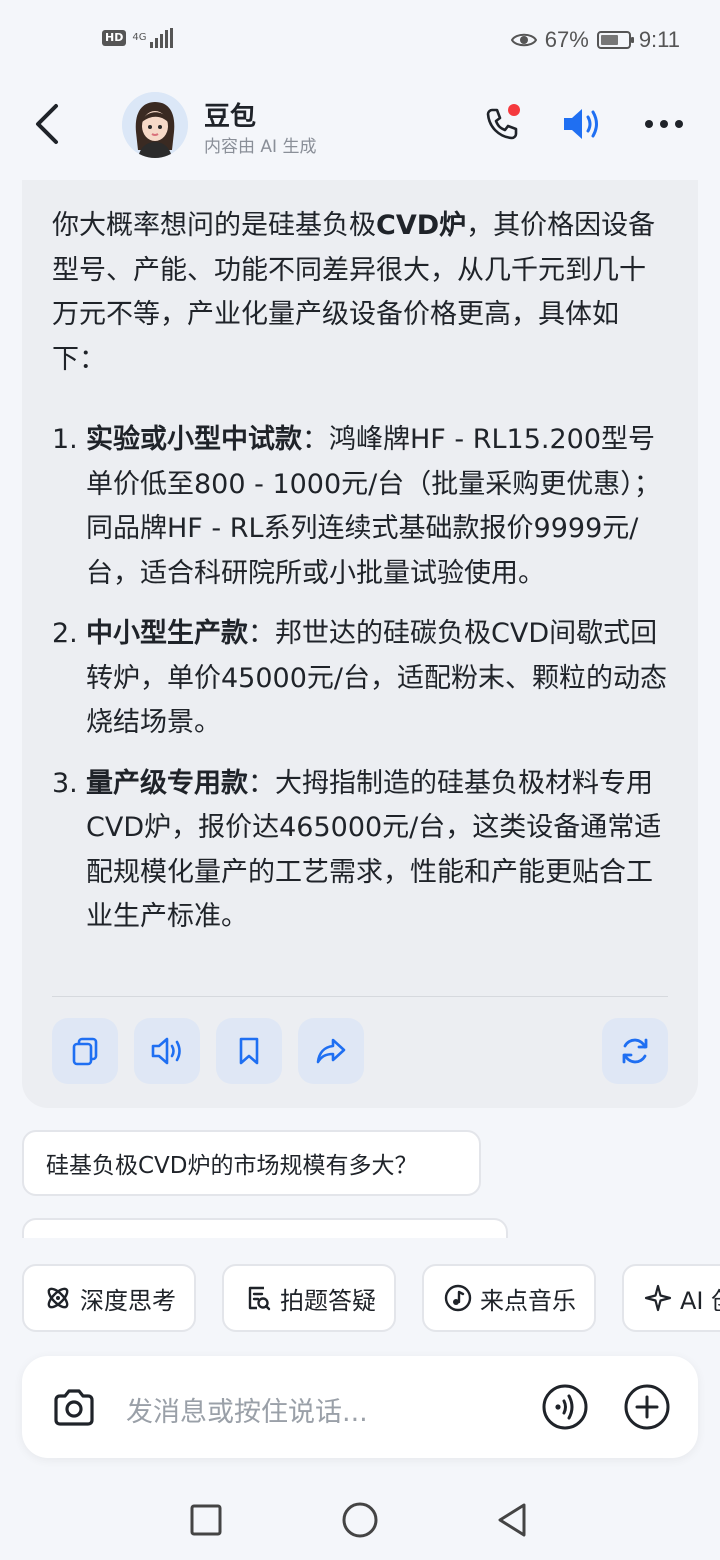 The width and height of the screenshot is (720, 1560). I want to click on music-icon, so click(458, 1298).